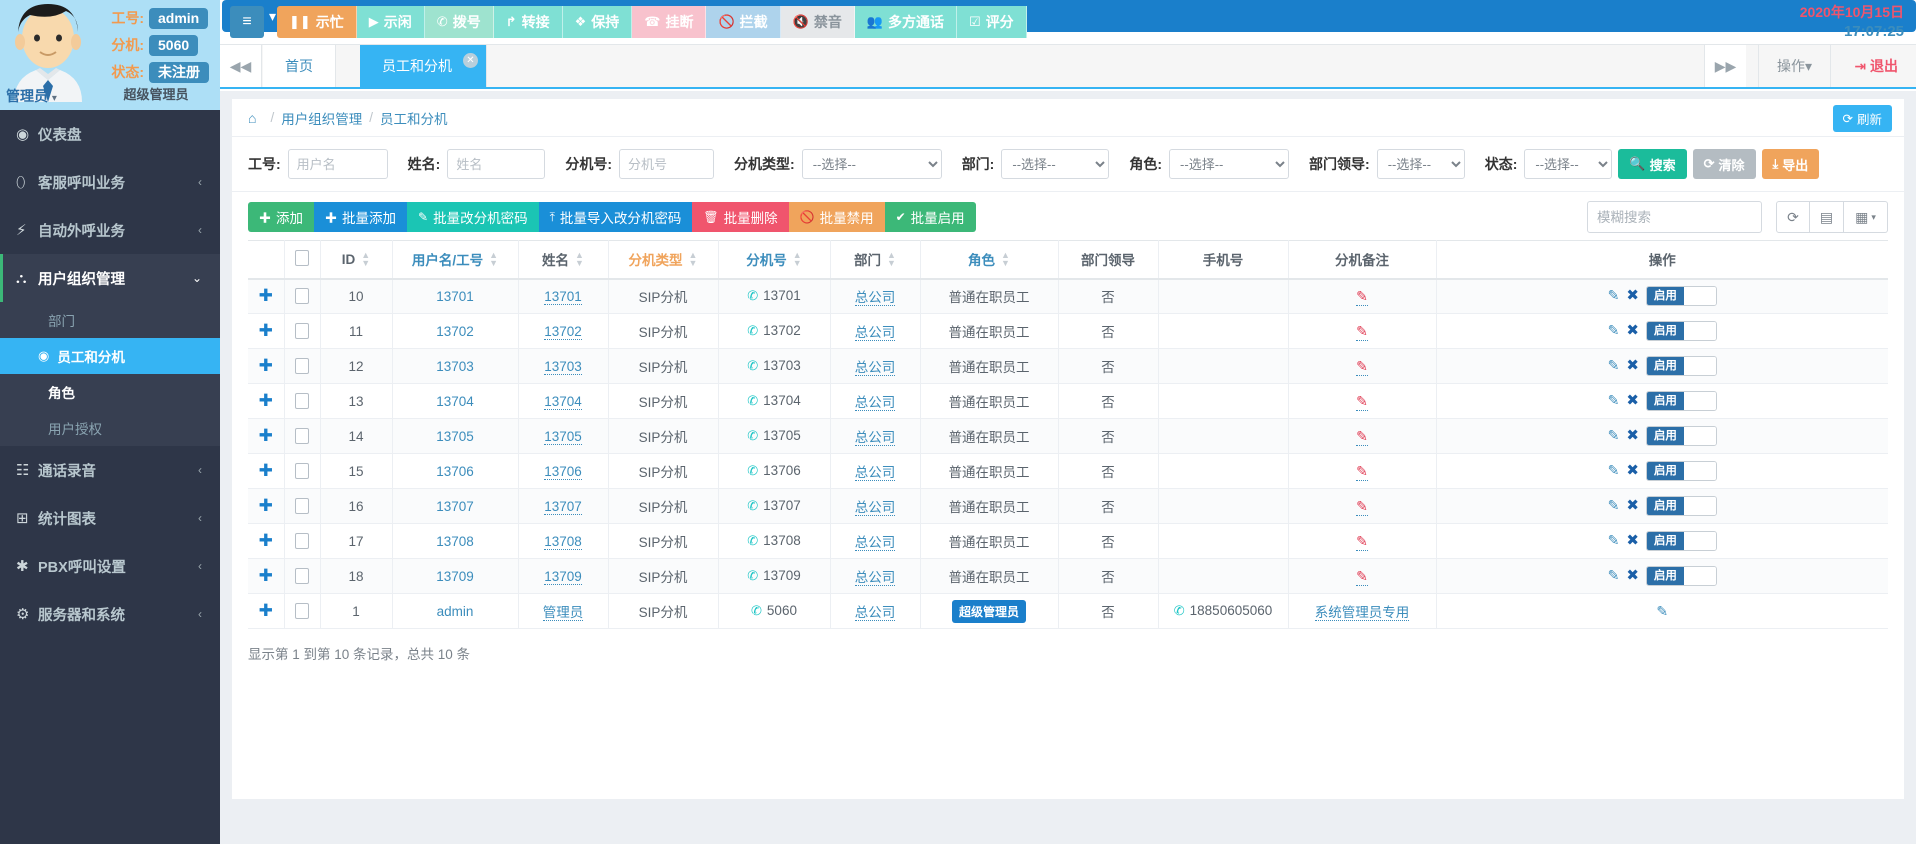  What do you see at coordinates (414, 118) in the screenshot?
I see `breadcrumb-link-staff-extension: 员工和分机` at bounding box center [414, 118].